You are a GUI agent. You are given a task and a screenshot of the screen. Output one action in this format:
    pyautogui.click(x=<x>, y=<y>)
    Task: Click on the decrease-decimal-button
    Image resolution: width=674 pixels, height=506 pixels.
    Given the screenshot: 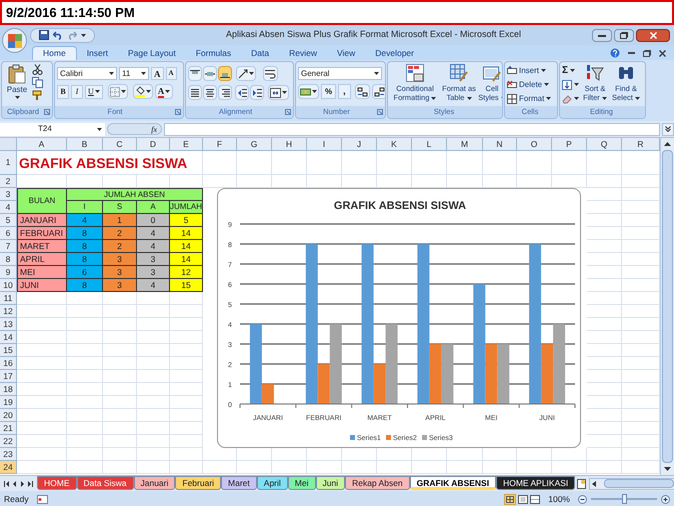 What is the action you would take?
    pyautogui.click(x=378, y=91)
    